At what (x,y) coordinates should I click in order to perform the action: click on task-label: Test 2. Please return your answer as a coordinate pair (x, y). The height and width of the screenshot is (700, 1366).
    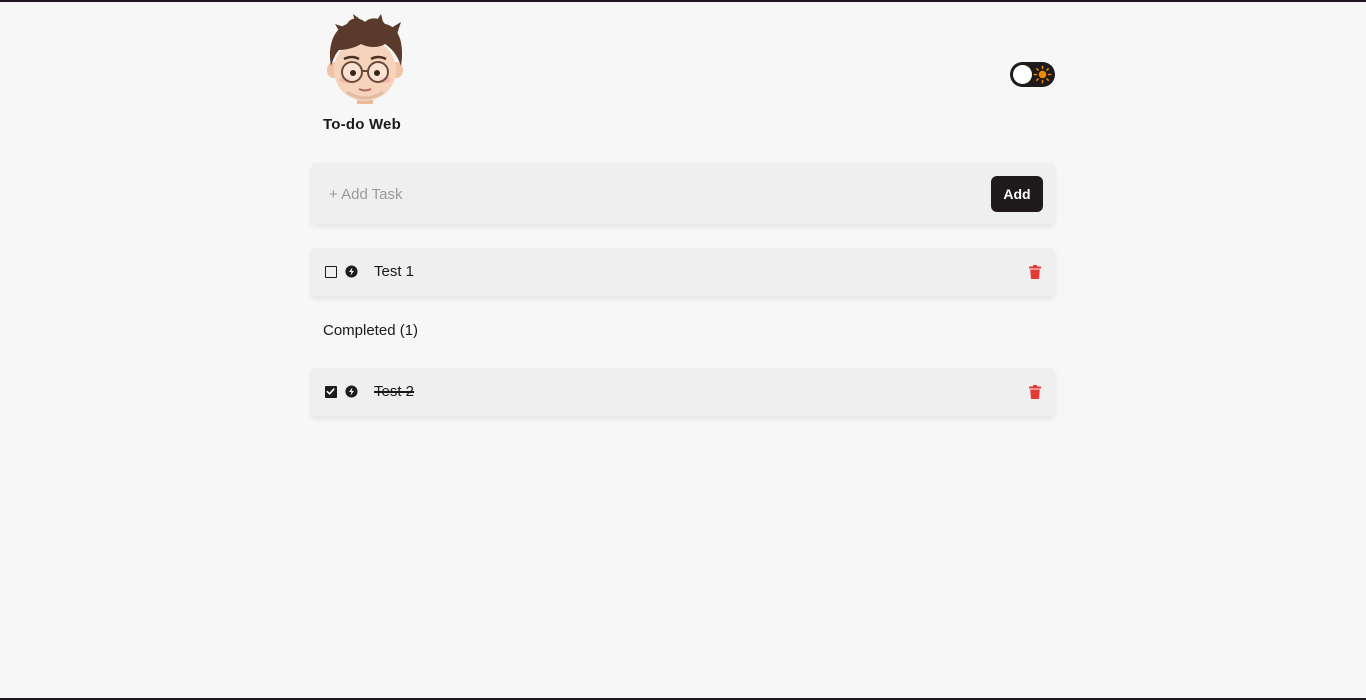
    Looking at the image, I should click on (394, 391).